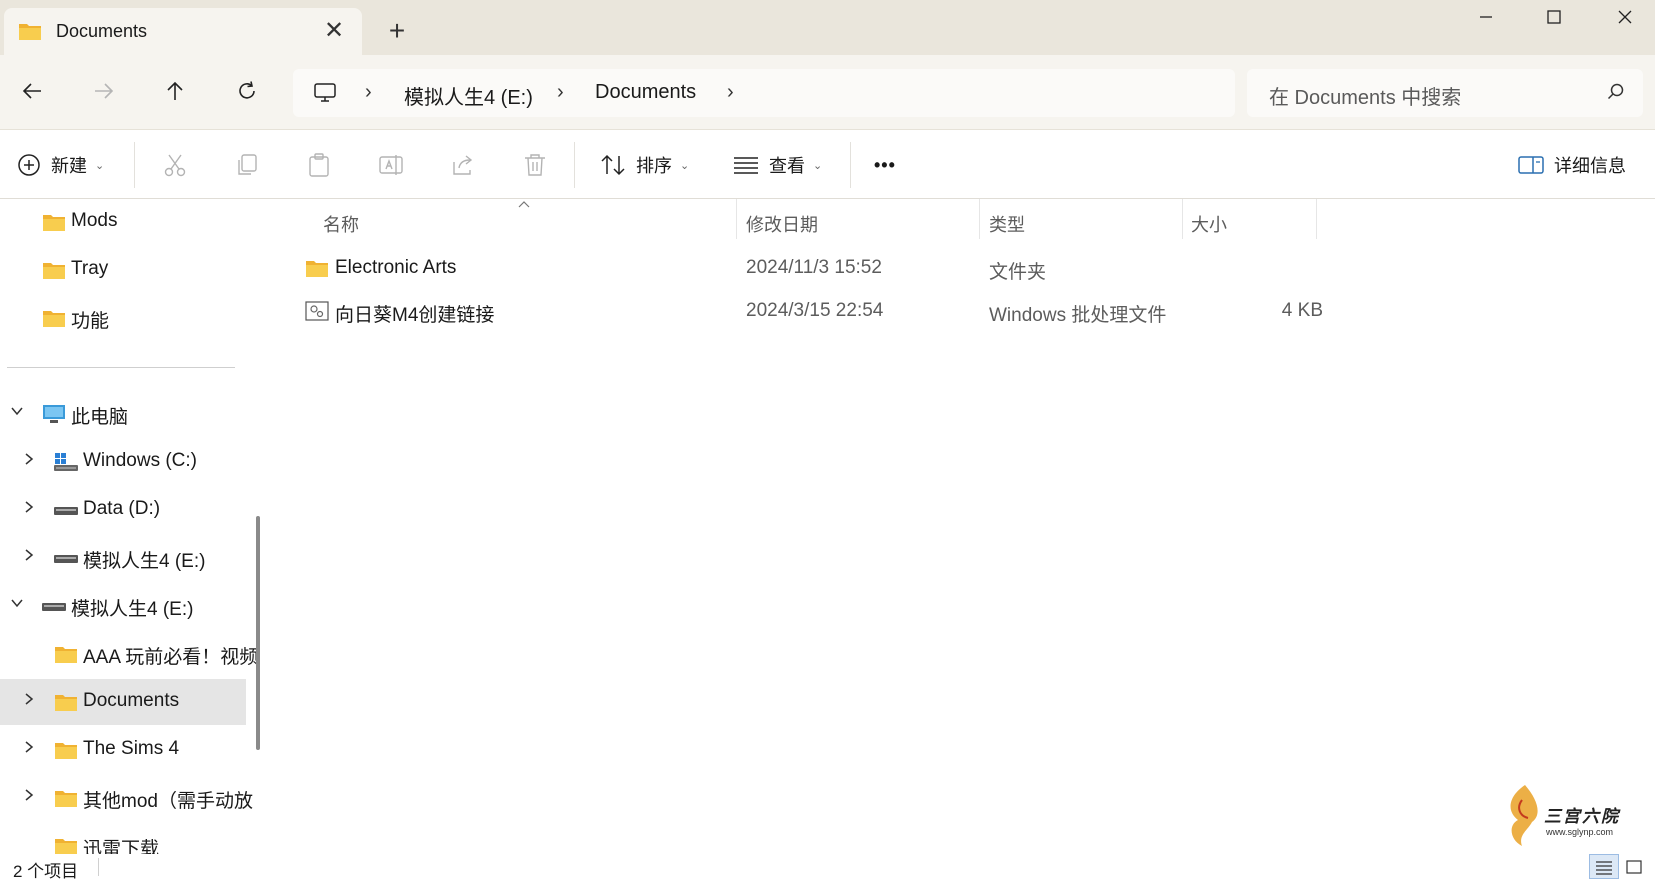  Describe the element at coordinates (140, 460) in the screenshot. I see `sidebar-item-label: Windows (C:)` at that location.